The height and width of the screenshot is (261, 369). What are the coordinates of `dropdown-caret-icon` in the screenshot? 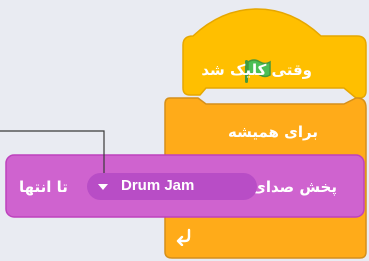 It's located at (103, 187).